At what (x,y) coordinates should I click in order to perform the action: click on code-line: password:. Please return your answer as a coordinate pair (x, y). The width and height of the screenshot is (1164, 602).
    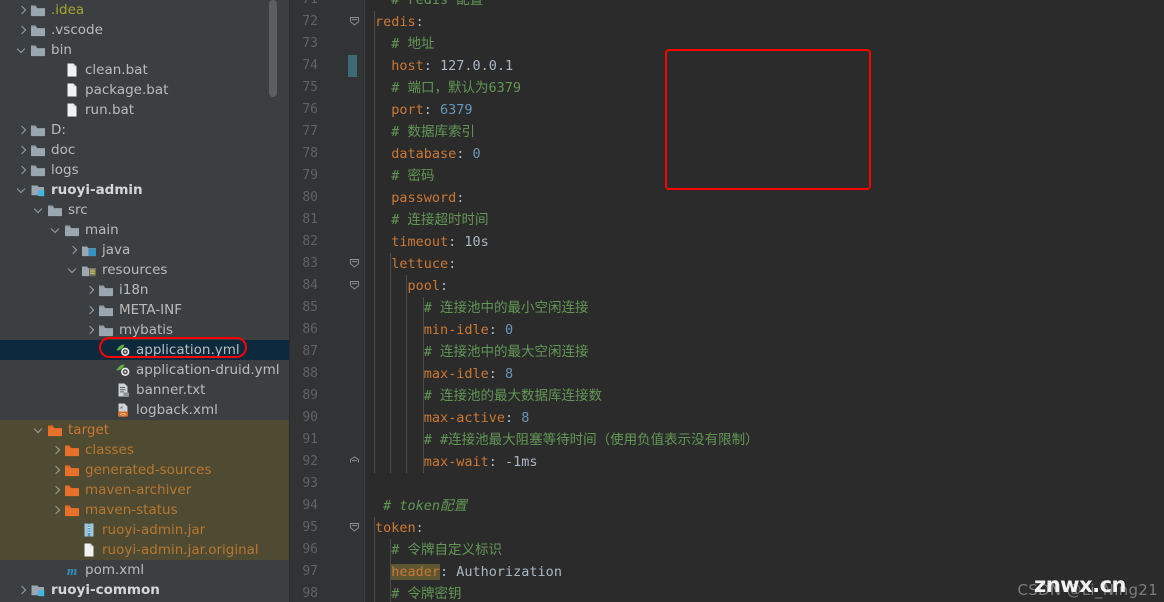
    Looking at the image, I should click on (427, 198).